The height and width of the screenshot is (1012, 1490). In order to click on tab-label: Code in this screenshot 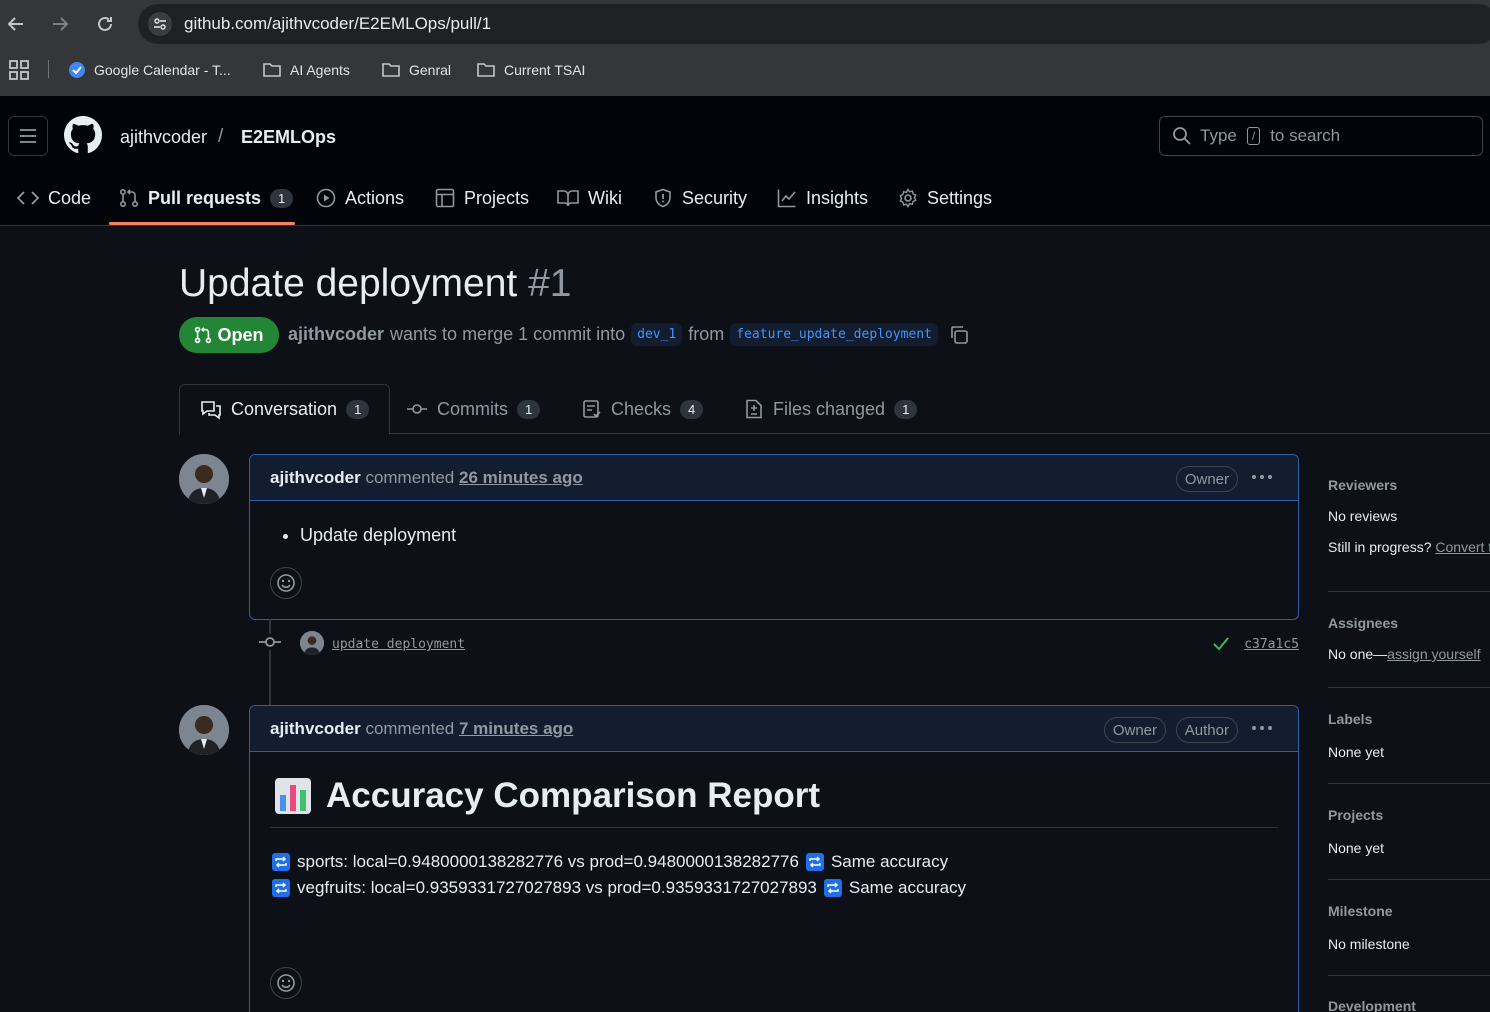, I will do `click(70, 197)`.